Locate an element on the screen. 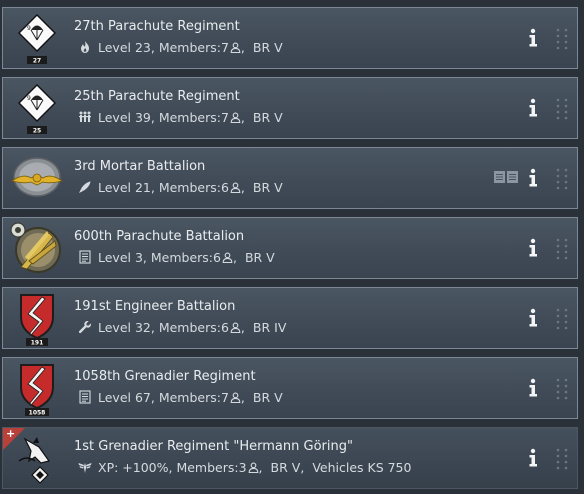 The height and width of the screenshot is (494, 584). regiment-meta: Level 39, Members:7 , BR V is located at coordinates (180, 117).